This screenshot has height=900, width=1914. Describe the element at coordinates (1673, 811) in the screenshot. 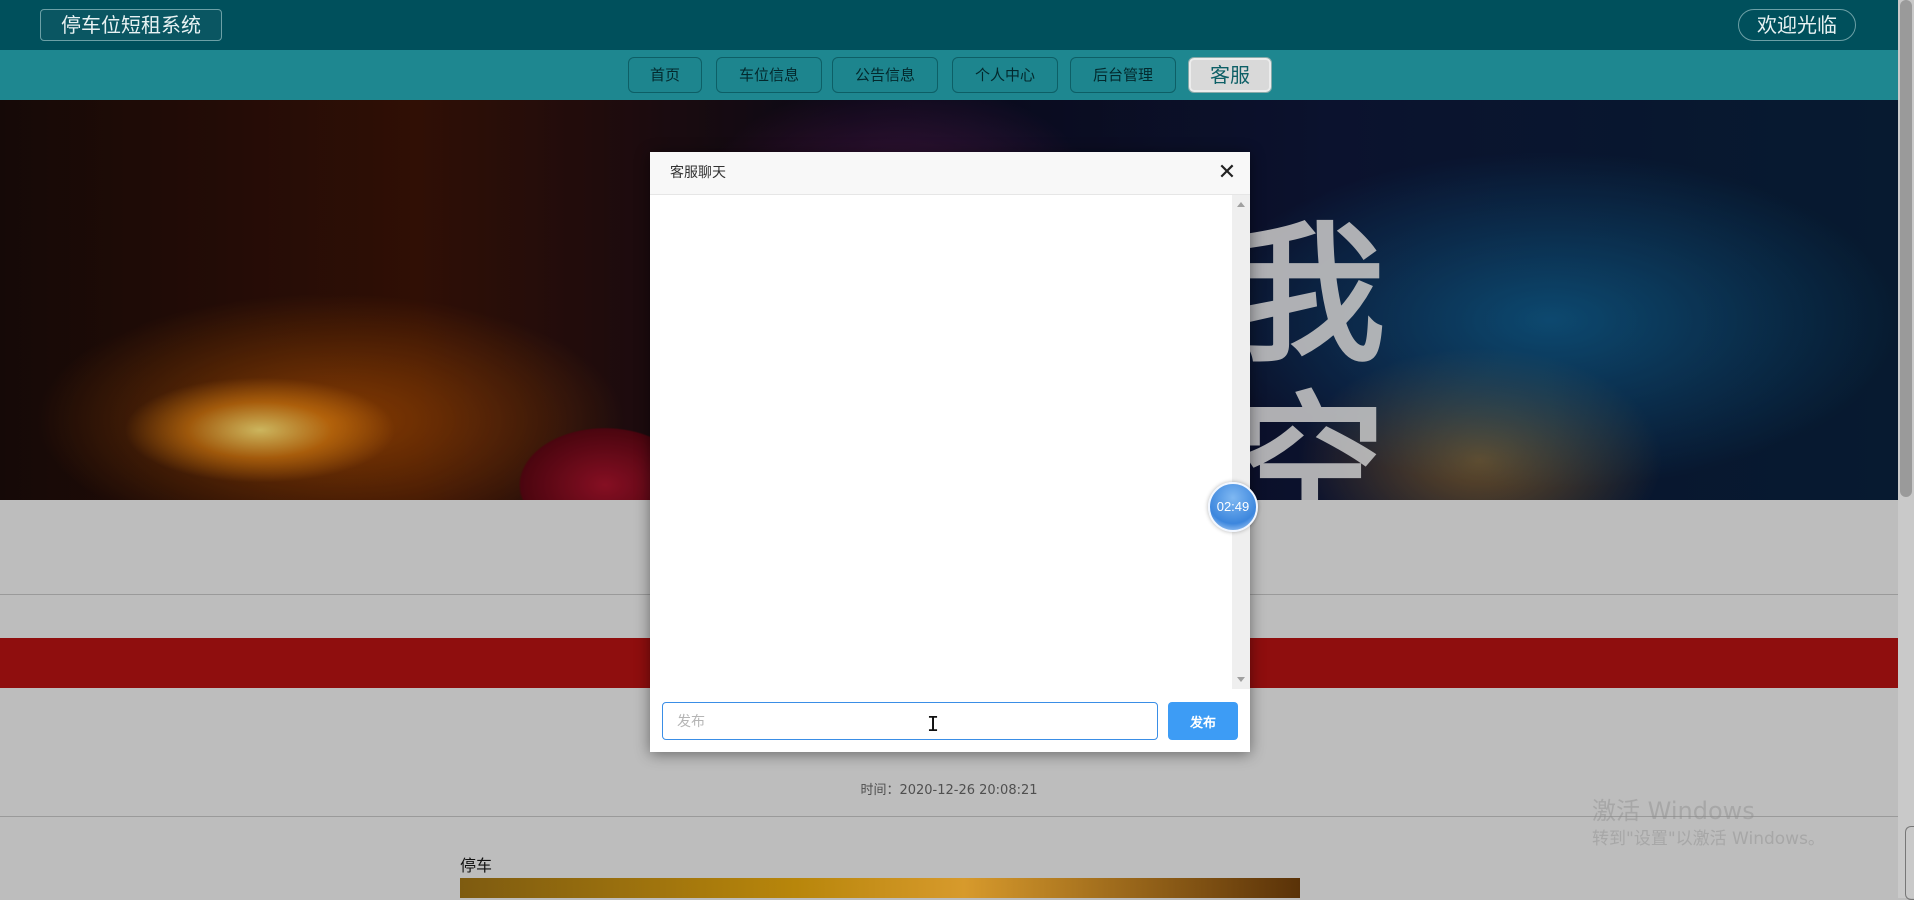

I see `watermark-line-1: 激活 Windows` at that location.